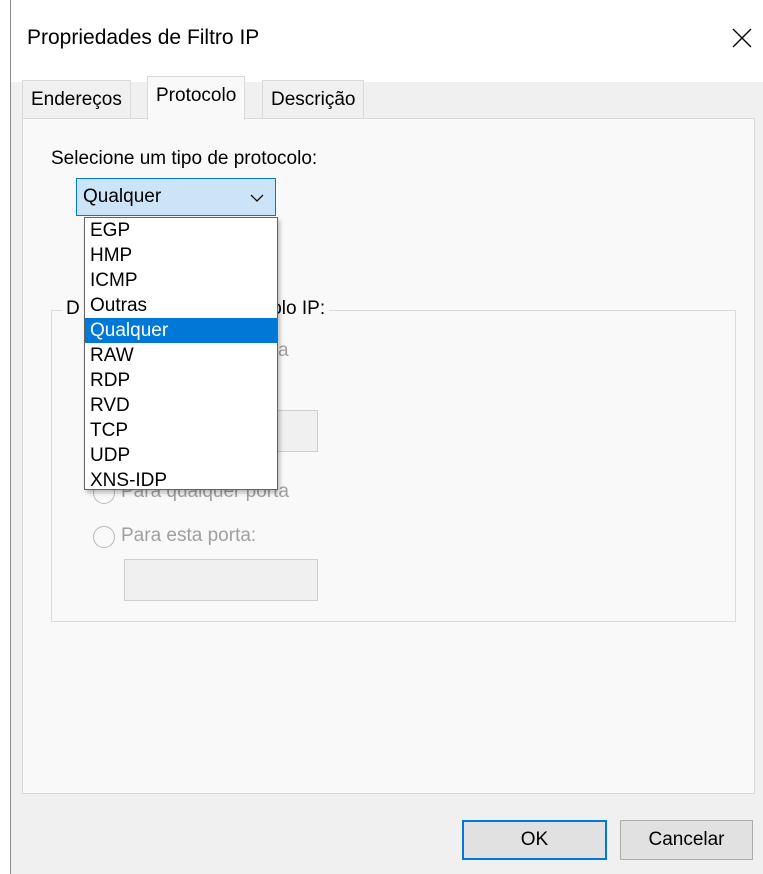  Describe the element at coordinates (176, 197) in the screenshot. I see `protocol-type-combobox: Qualquer` at that location.